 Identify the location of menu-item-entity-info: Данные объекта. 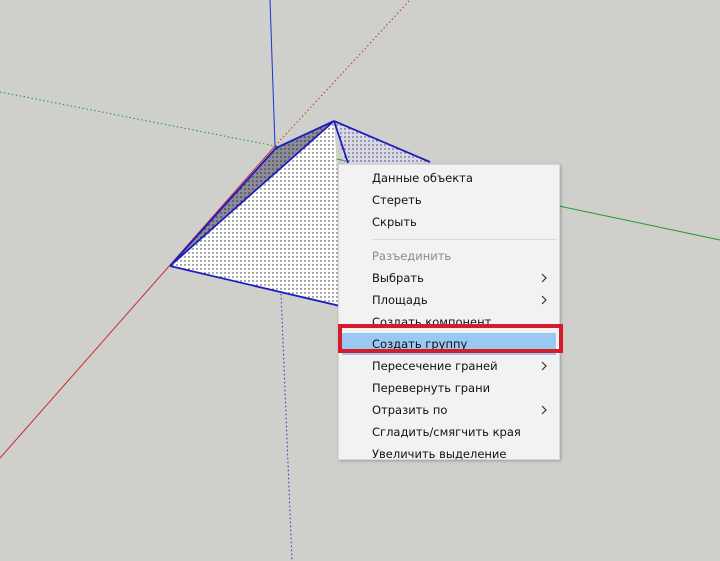
(449, 178).